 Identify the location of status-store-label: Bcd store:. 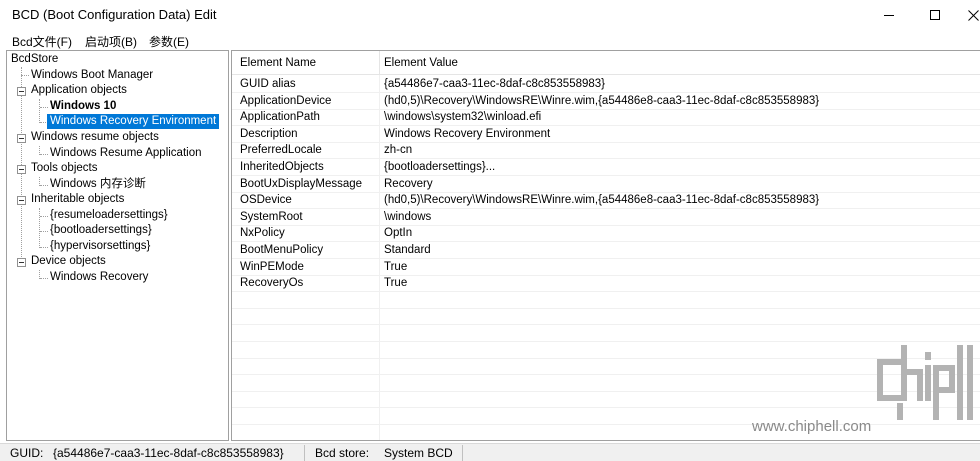
(342, 453).